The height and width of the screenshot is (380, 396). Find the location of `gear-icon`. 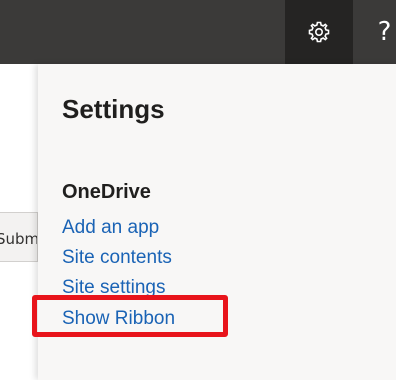

gear-icon is located at coordinates (319, 32).